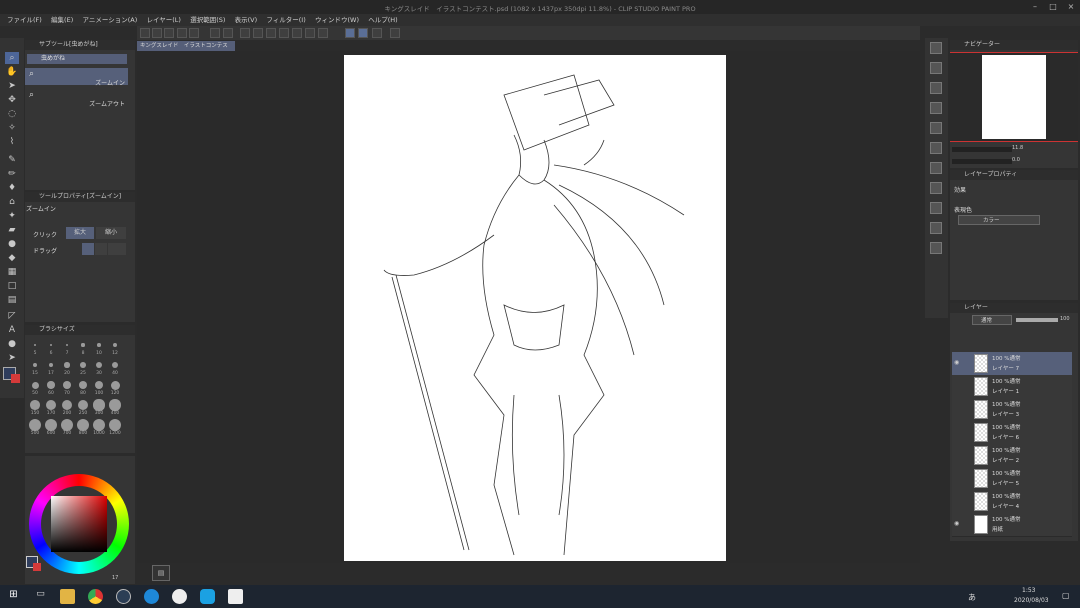  Describe the element at coordinates (145, 33) in the screenshot. I see `new-file-icon` at that location.